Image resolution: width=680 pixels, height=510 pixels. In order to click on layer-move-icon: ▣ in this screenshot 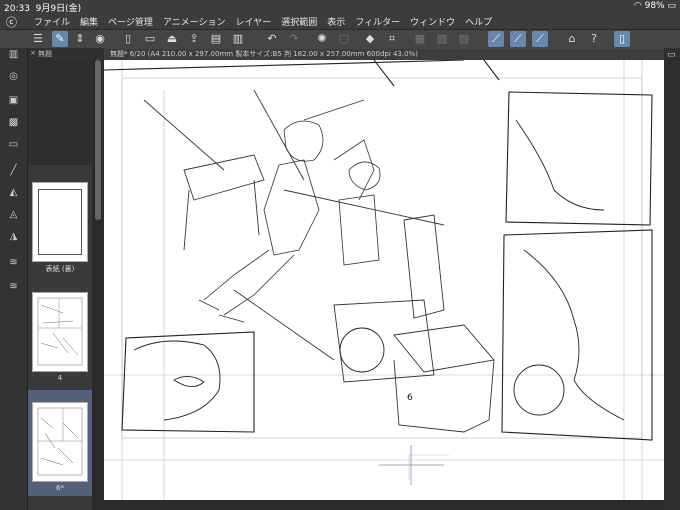, I will do `click(13, 100)`.